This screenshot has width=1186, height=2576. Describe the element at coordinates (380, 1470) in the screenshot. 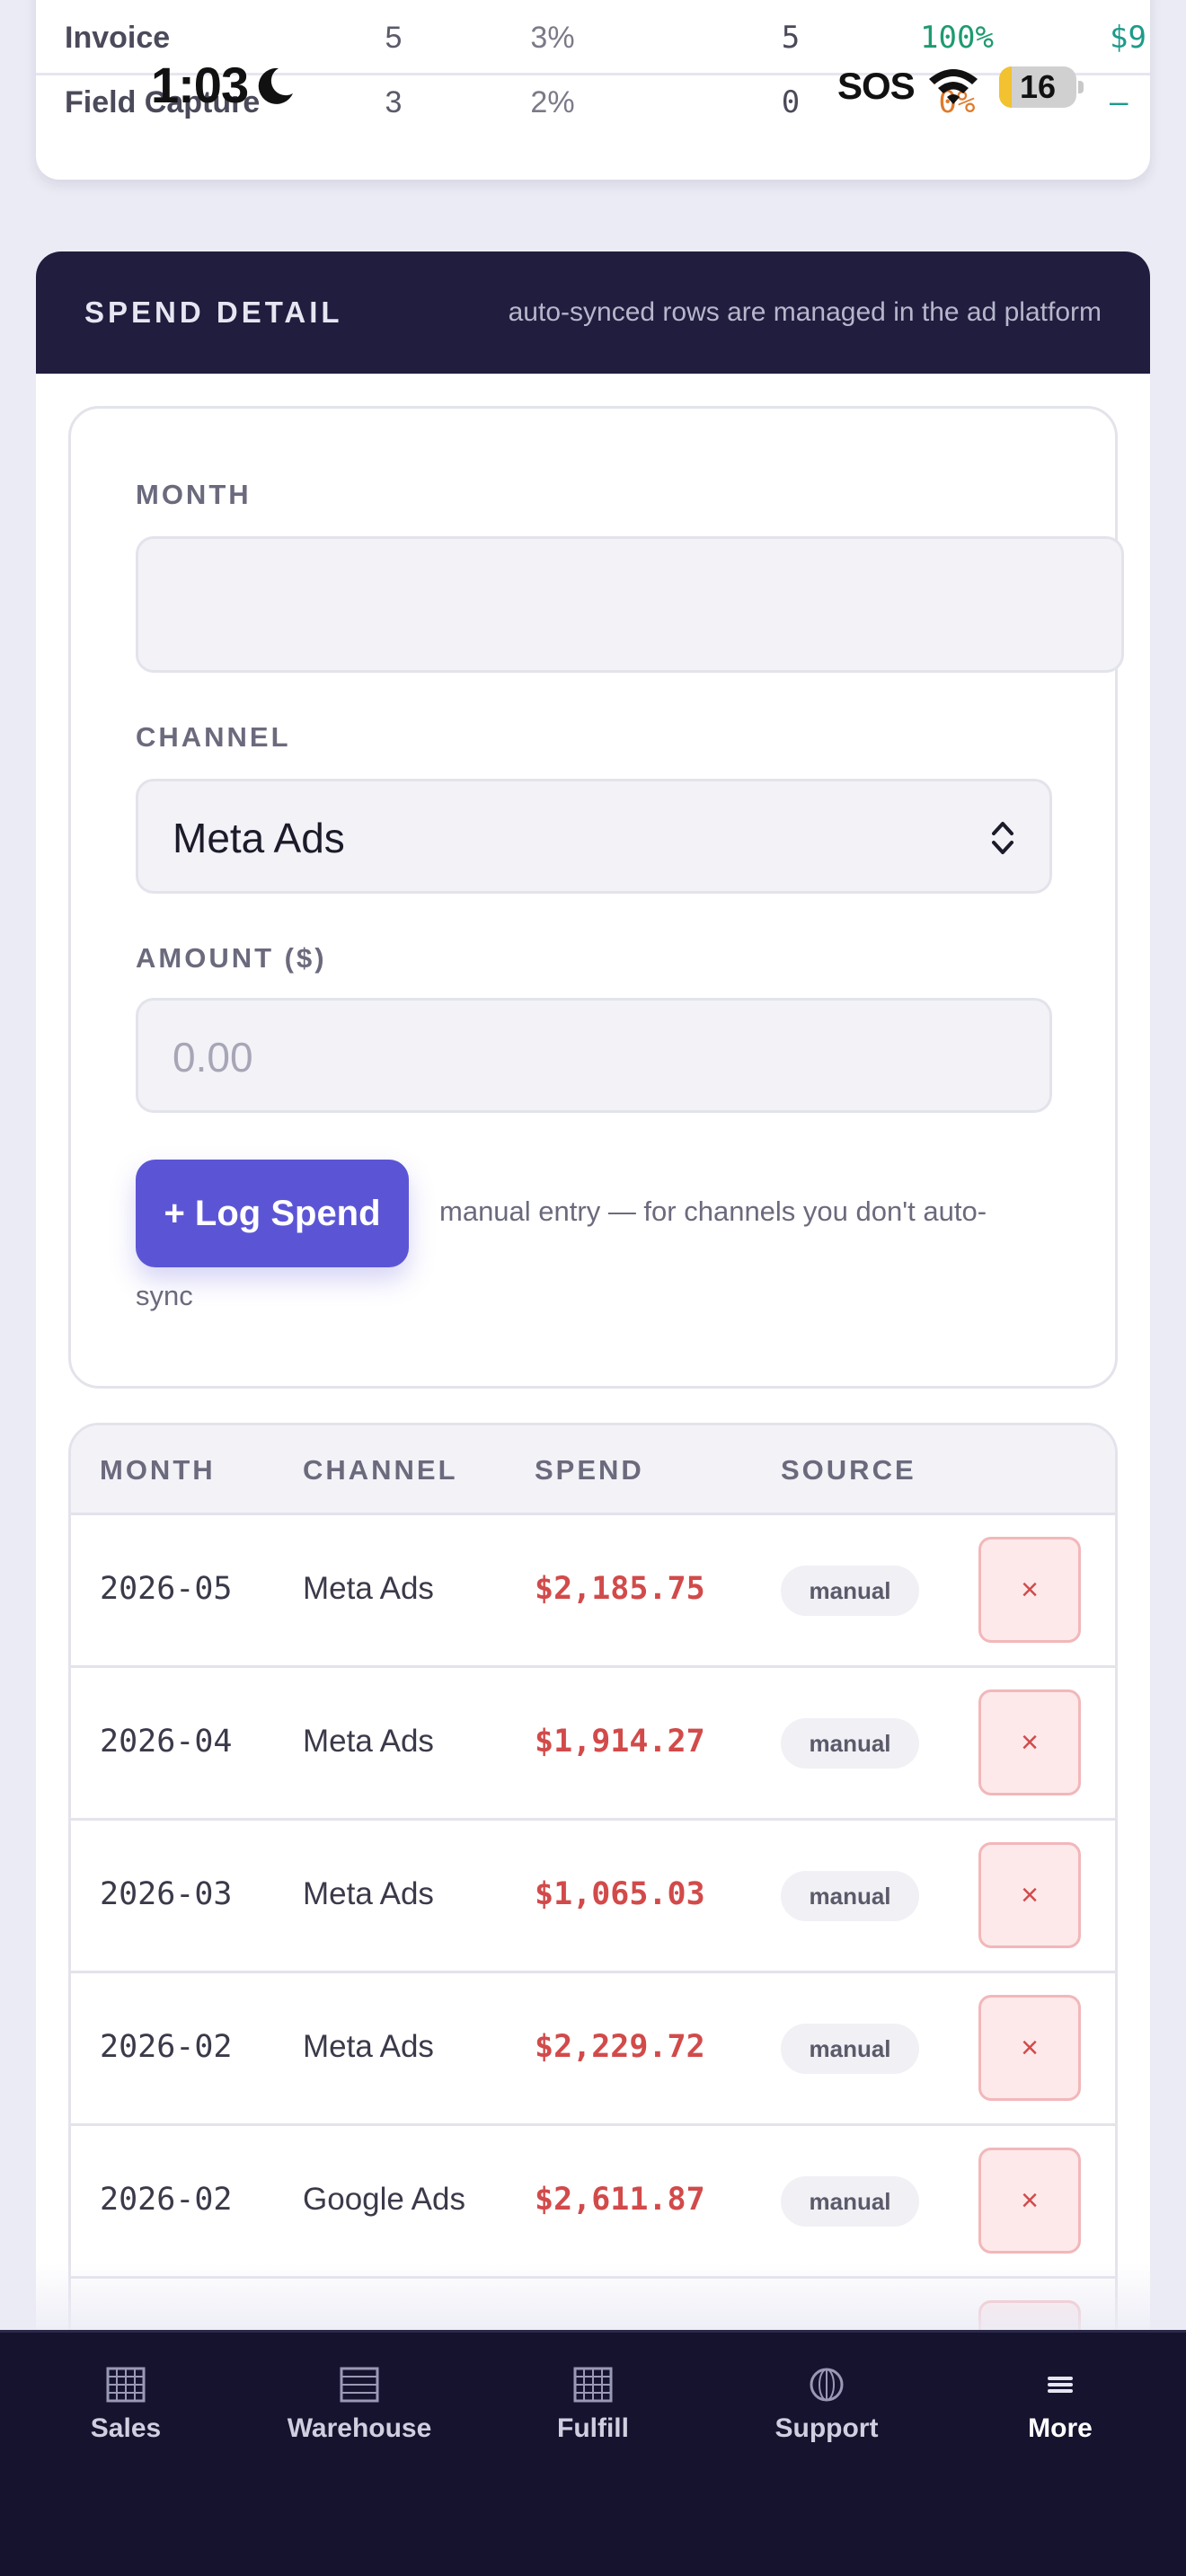

I see `column-header-channel: CHANNEL` at that location.